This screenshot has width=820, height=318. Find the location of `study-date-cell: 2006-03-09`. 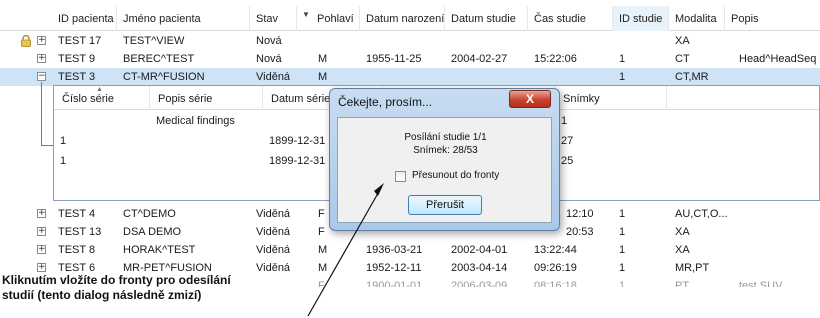

study-date-cell: 2006-03-09 is located at coordinates (479, 283).